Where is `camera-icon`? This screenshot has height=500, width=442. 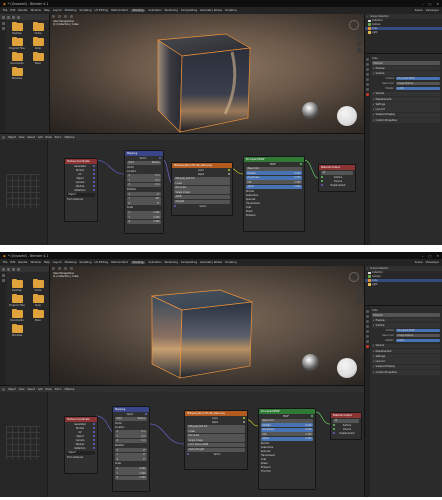 camera-icon is located at coordinates (359, 302).